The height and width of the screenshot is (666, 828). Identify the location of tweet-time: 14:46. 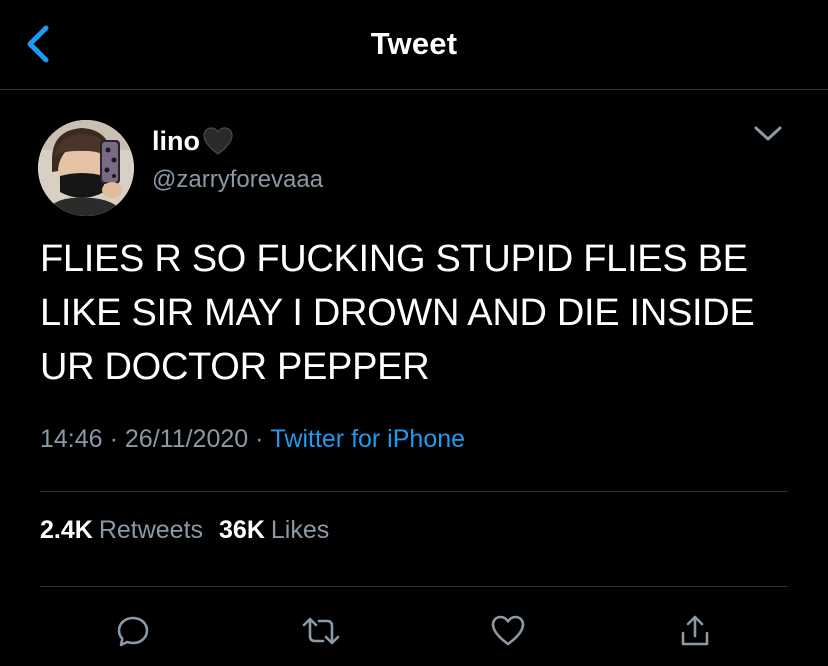
(71, 439).